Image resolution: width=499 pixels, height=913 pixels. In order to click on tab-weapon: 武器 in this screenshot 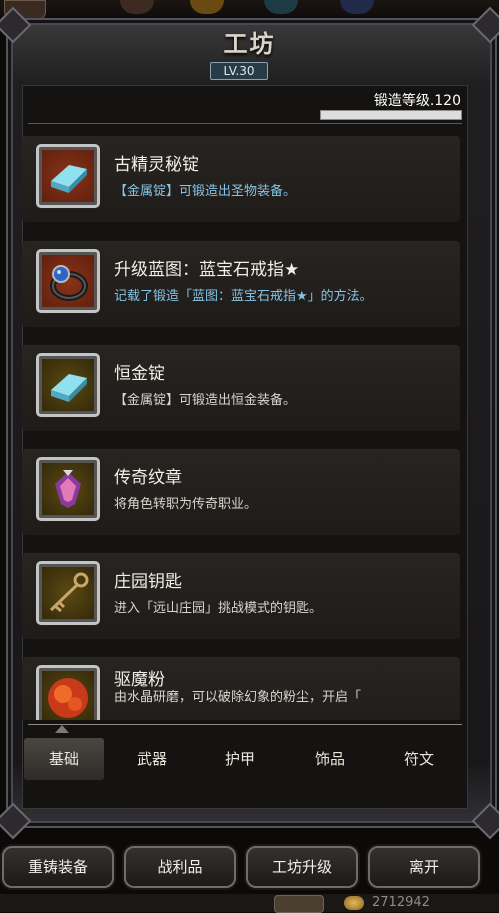, I will do `click(152, 759)`.